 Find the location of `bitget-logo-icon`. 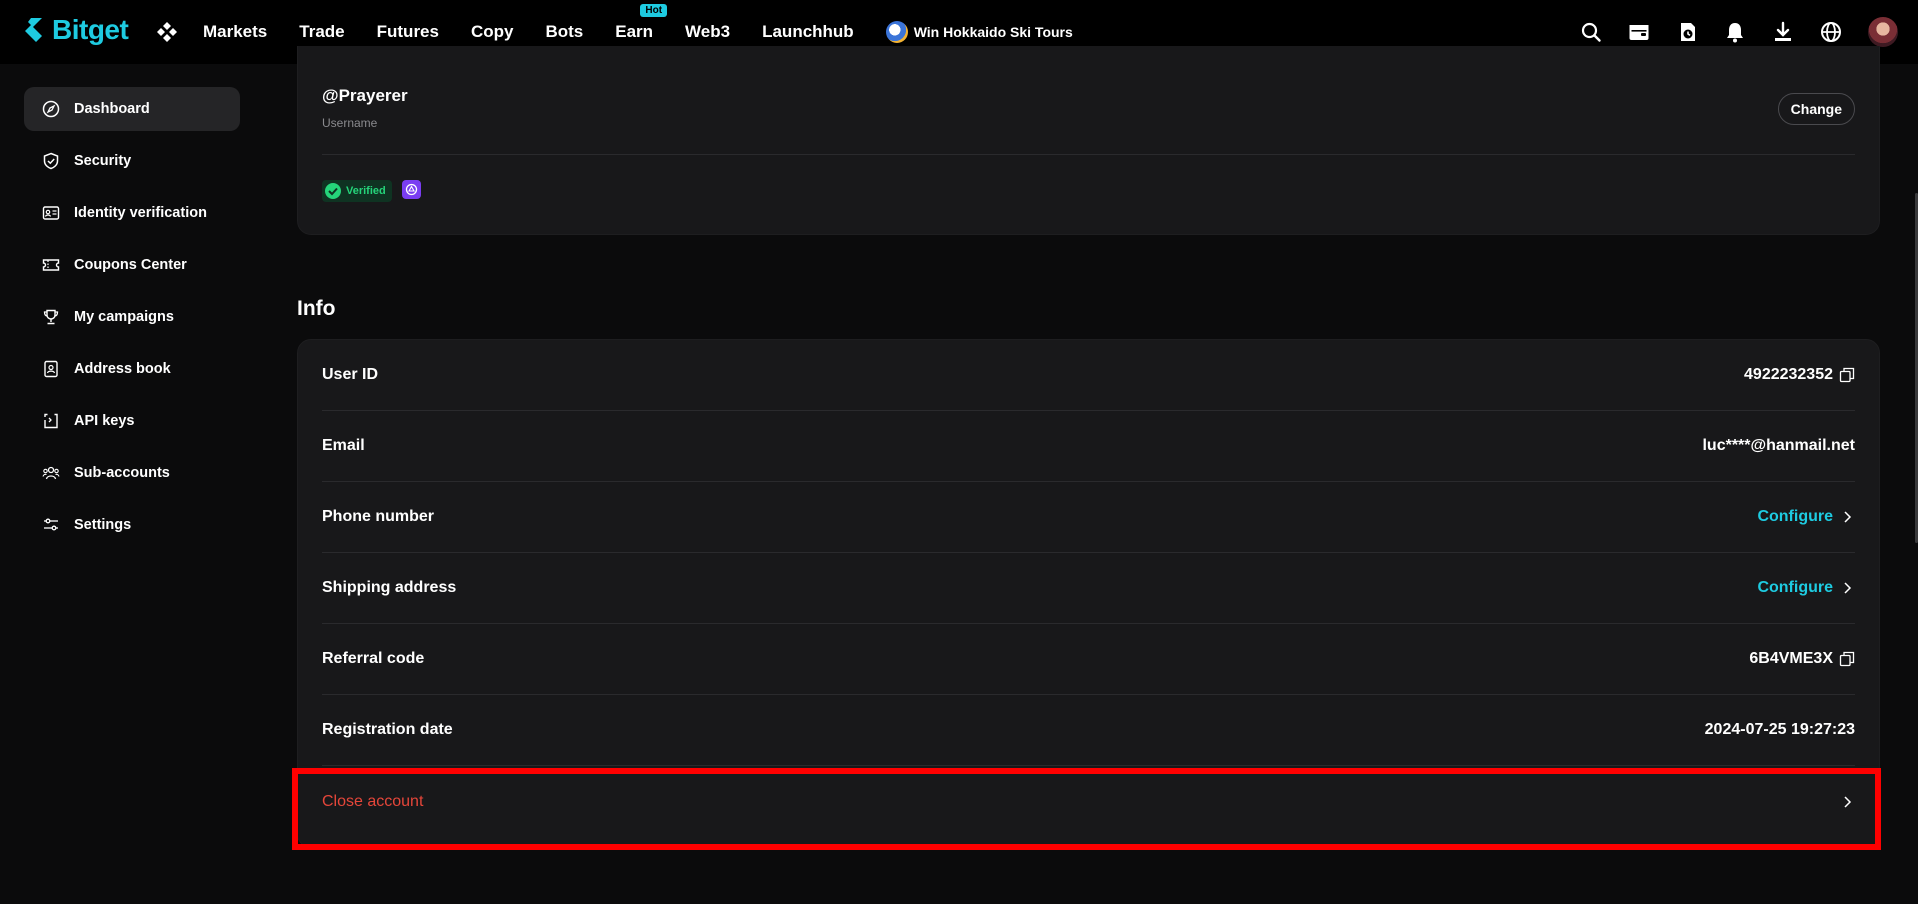

bitget-logo-icon is located at coordinates (33, 30).